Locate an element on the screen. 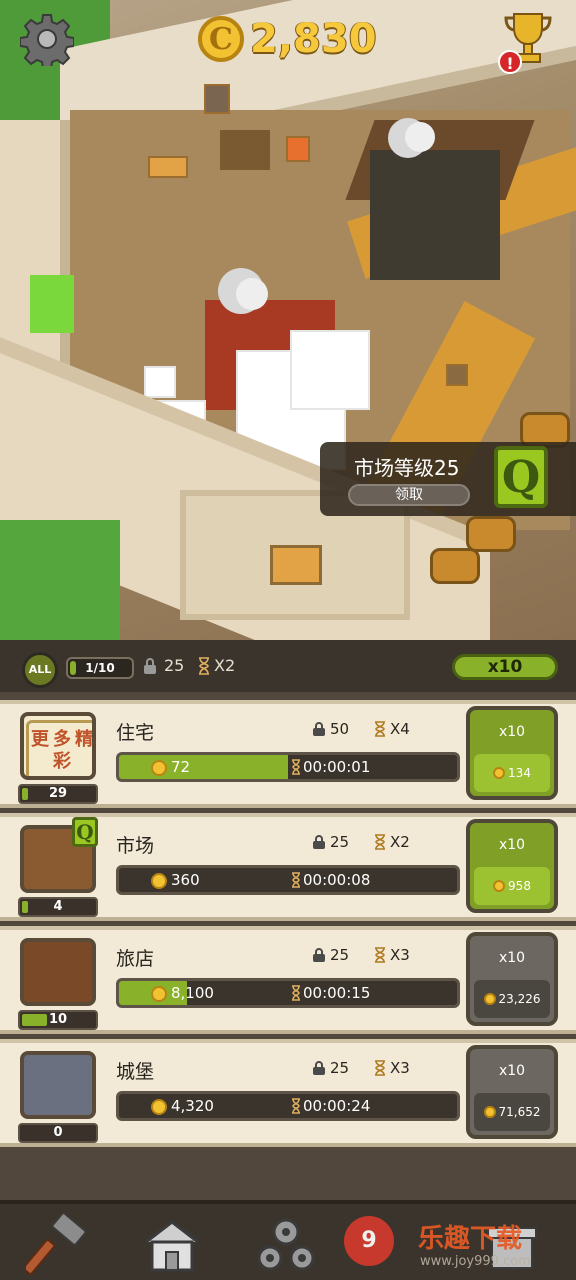 This screenshot has width=576, height=1280. production-bar: 72 00:00:01 is located at coordinates (288, 767).